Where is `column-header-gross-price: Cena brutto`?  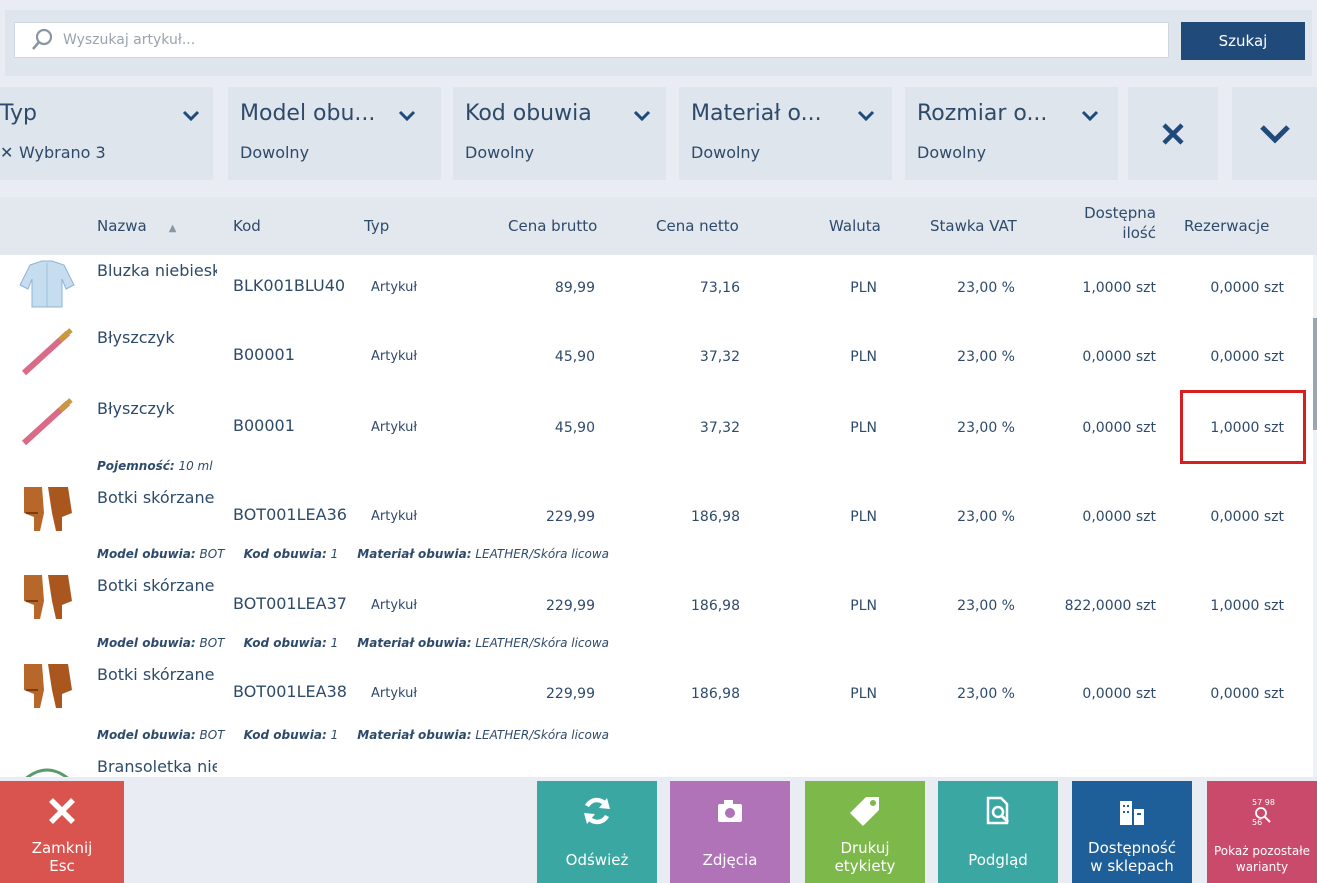 column-header-gross-price: Cena brutto is located at coordinates (552, 226).